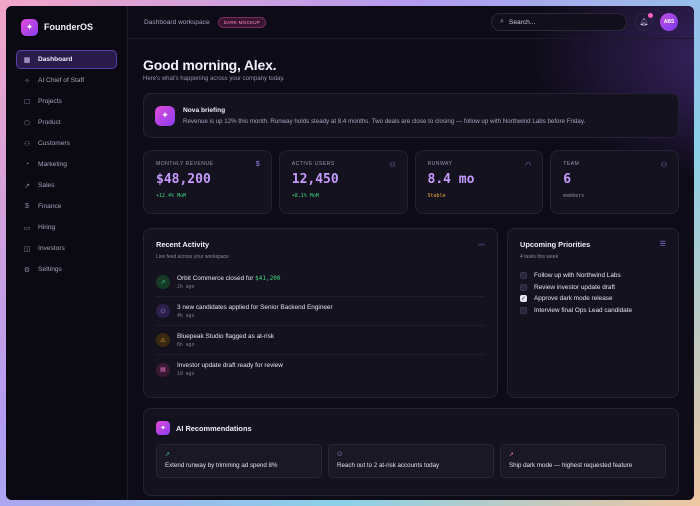 Image resolution: width=700 pixels, height=506 pixels. What do you see at coordinates (523, 299) in the screenshot?
I see `task-checkbox-checked: ✓` at bounding box center [523, 299].